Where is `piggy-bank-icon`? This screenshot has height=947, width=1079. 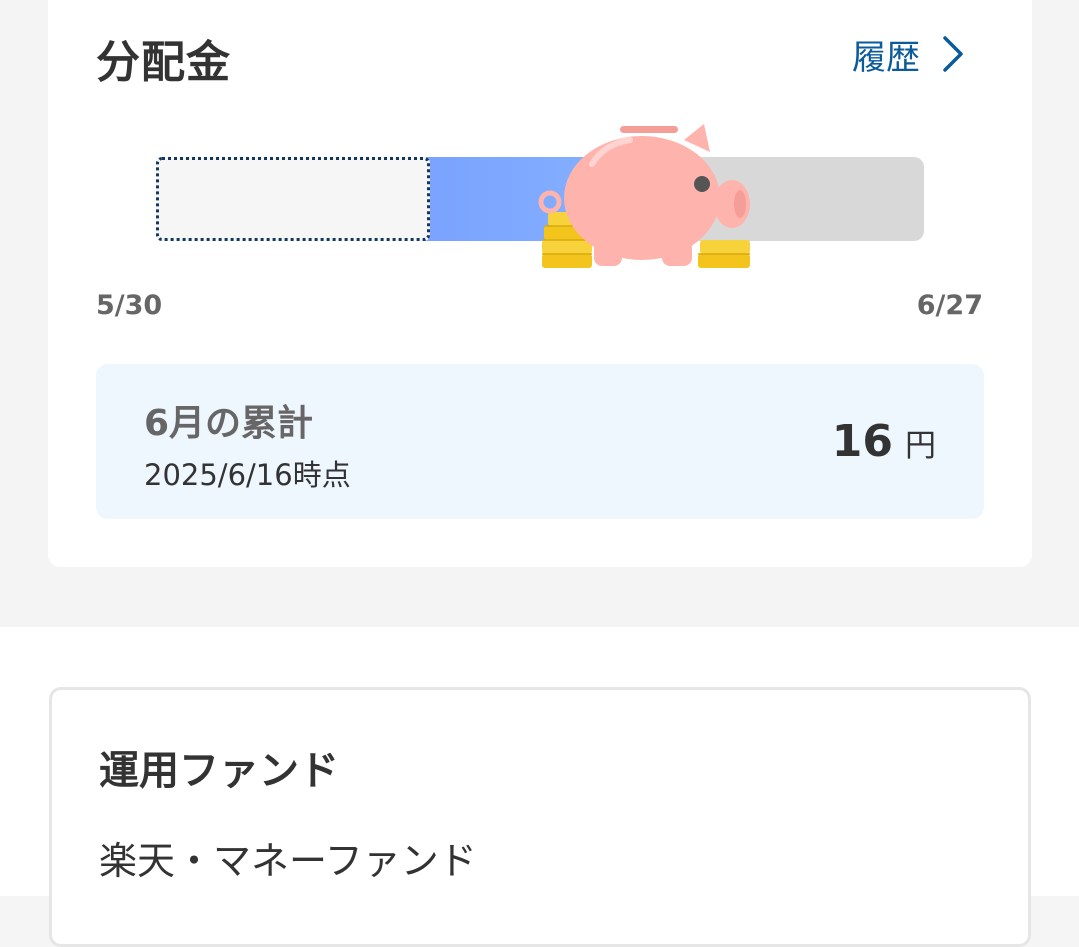
piggy-bank-icon is located at coordinates (644, 196).